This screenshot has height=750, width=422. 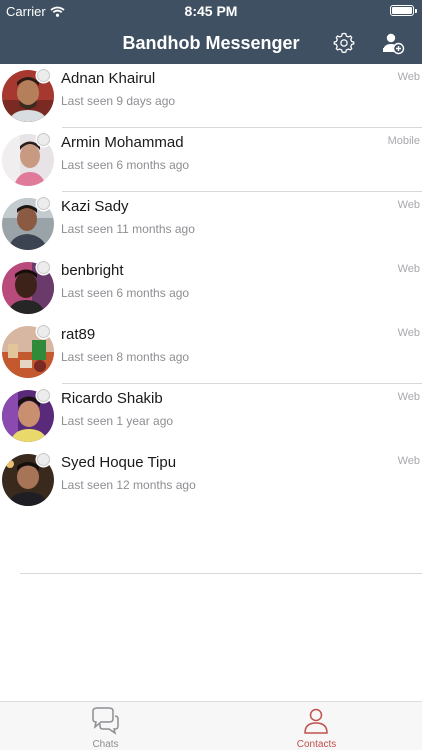 I want to click on battery-icon, so click(x=403, y=10).